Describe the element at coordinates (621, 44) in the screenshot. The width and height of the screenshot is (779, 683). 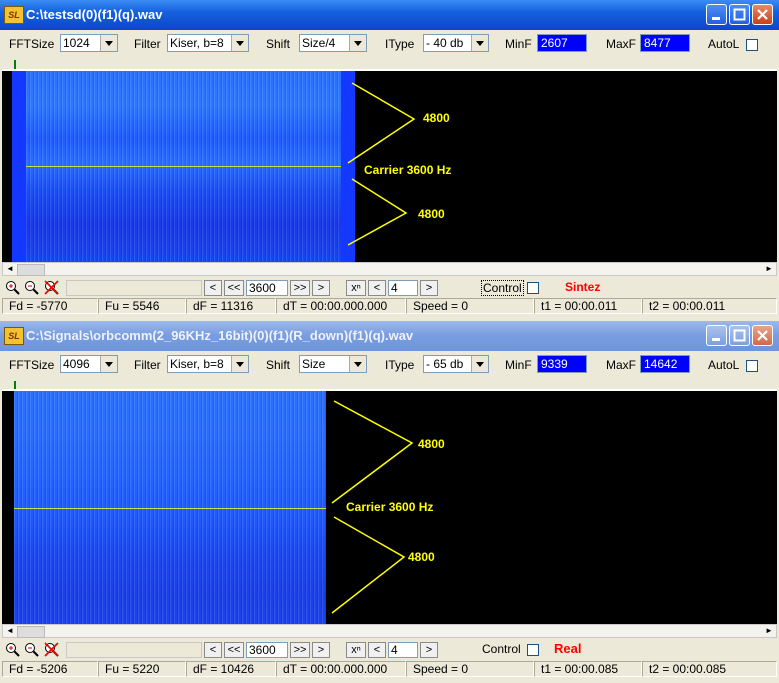
I see `maxf-label: MaxF` at that location.